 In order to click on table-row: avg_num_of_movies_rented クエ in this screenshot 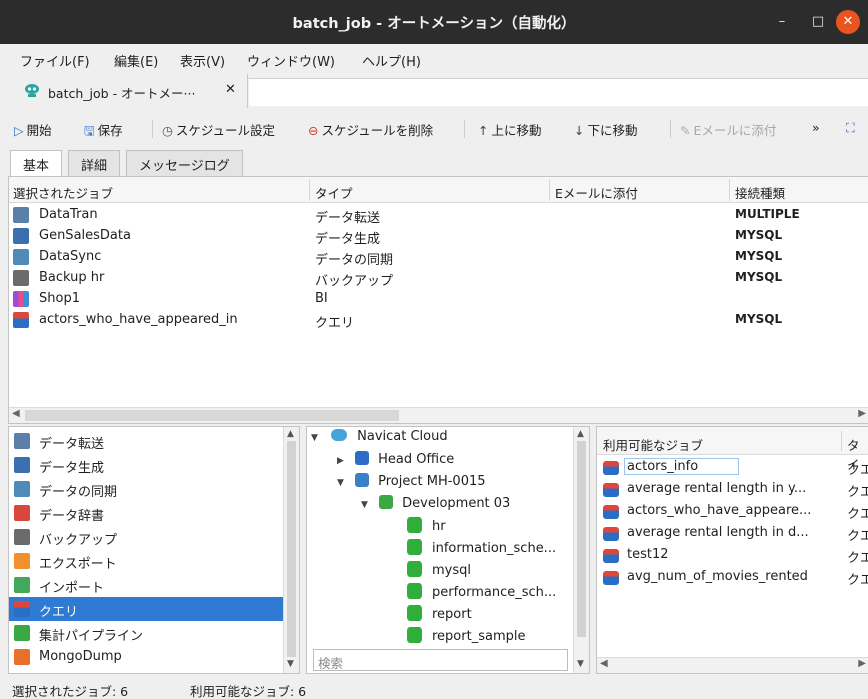, I will do `click(732, 578)`.